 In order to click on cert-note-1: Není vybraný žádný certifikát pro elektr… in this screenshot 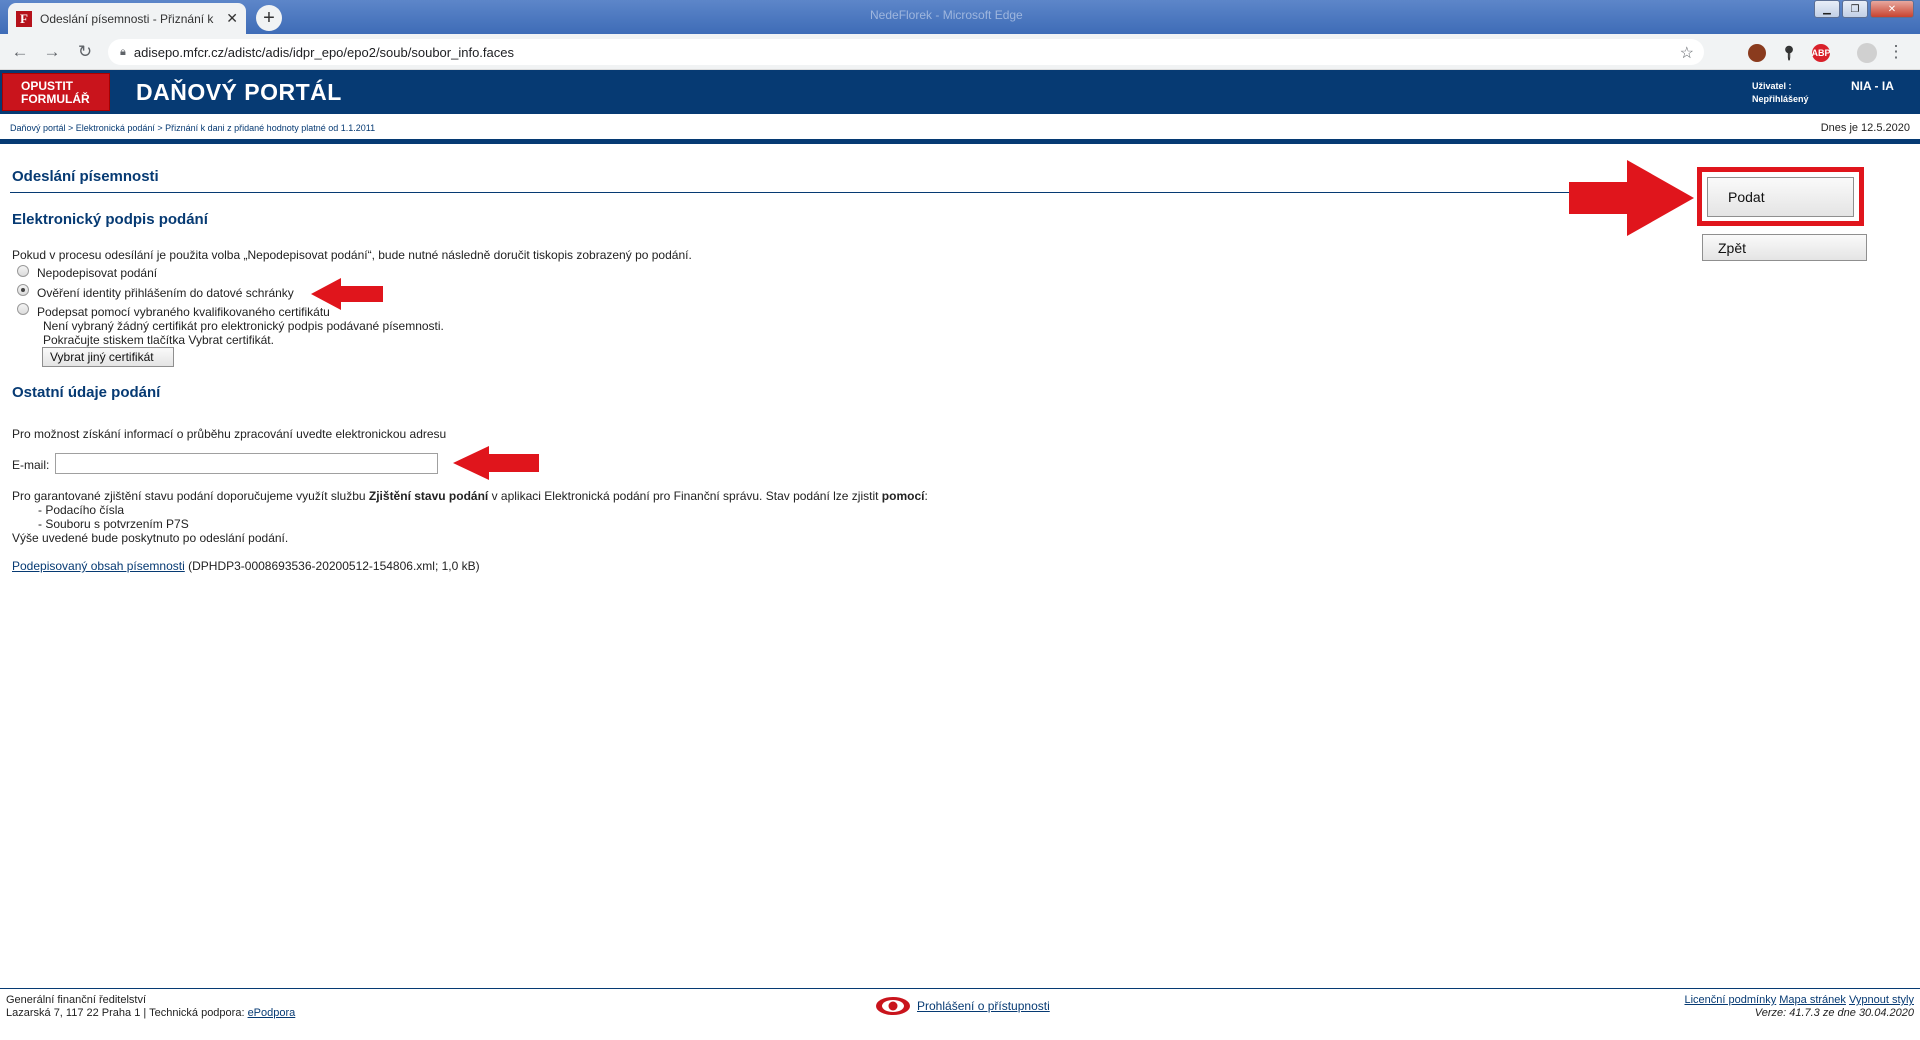, I will do `click(243, 326)`.